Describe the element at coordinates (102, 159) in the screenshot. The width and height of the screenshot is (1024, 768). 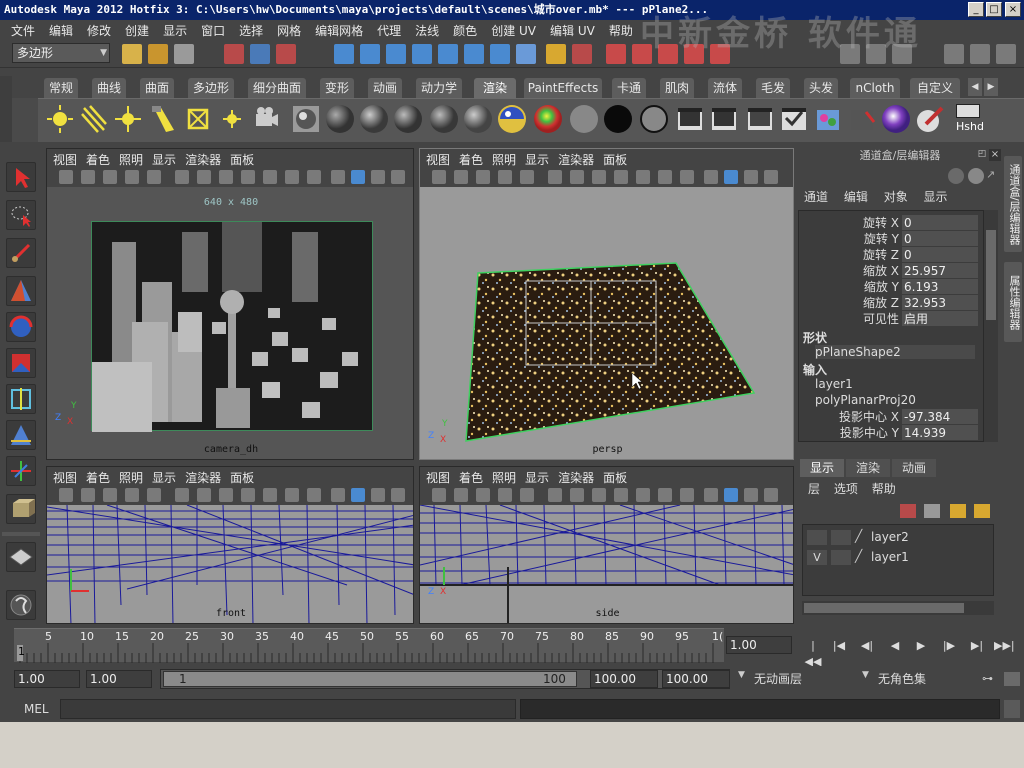
I see `vp1-menu-shading: 着色` at that location.